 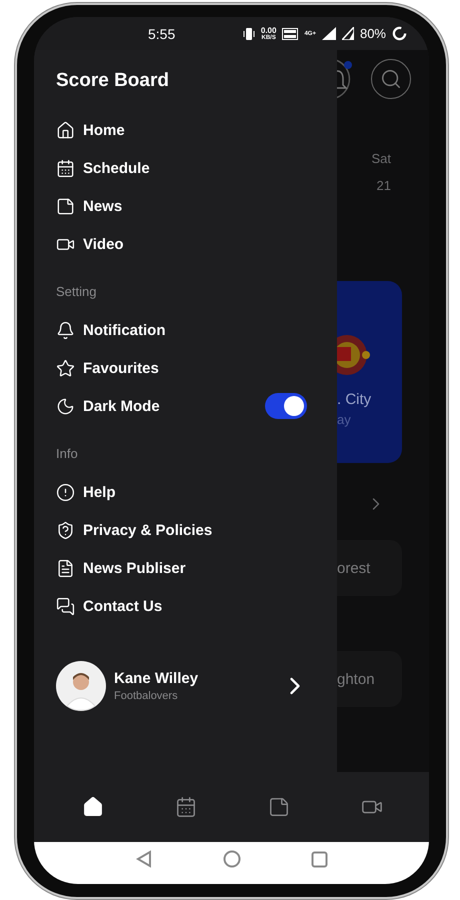 What do you see at coordinates (102, 206) in the screenshot?
I see `menu-item: News` at bounding box center [102, 206].